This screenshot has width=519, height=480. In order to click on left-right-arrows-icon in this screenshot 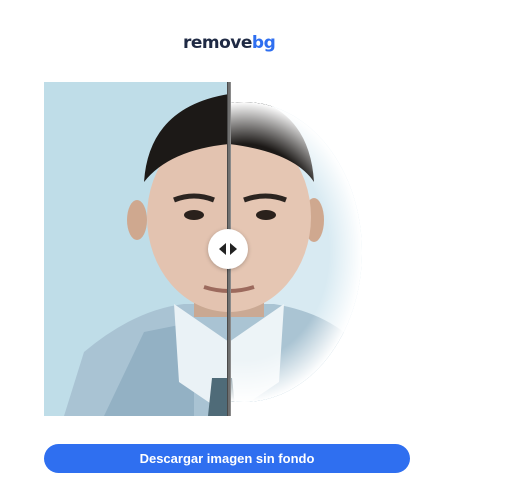, I will do `click(228, 249)`.